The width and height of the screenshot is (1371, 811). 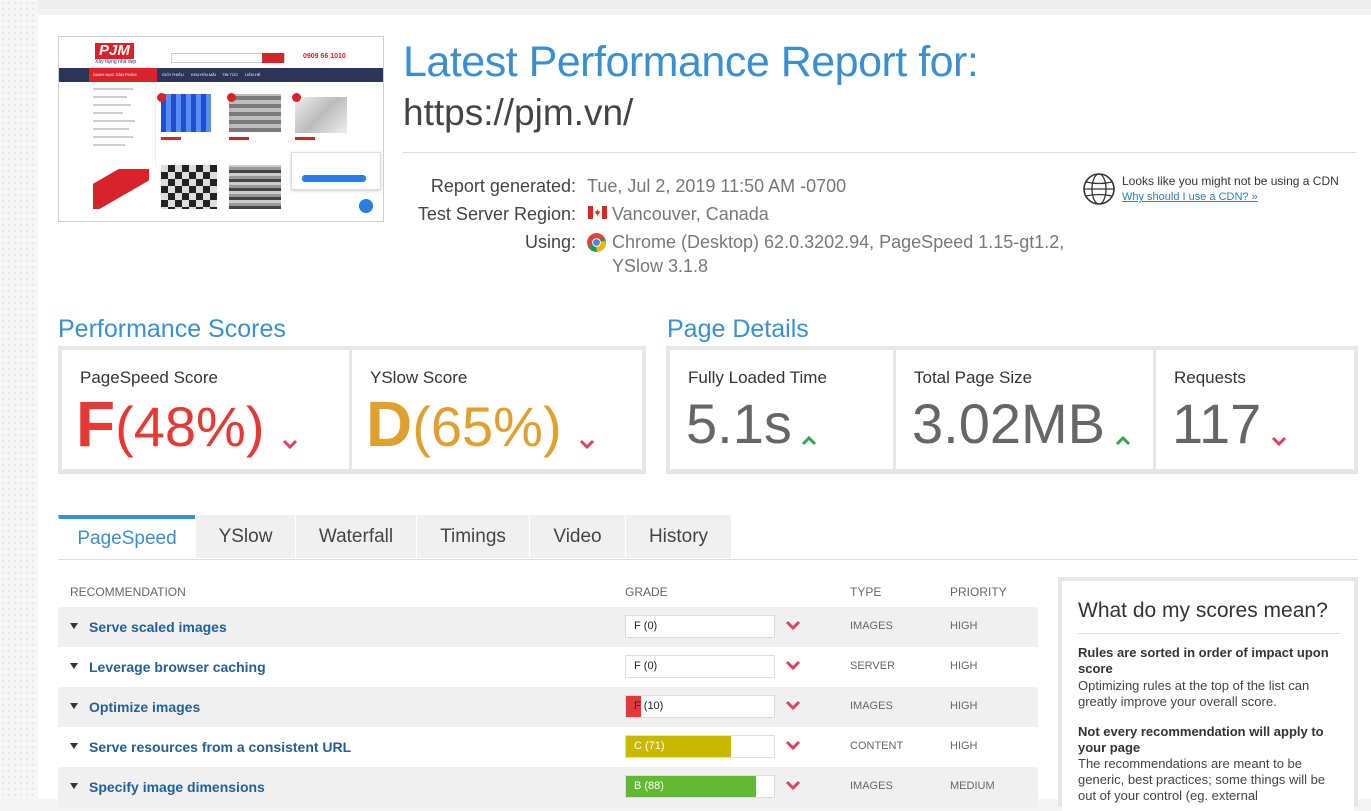 What do you see at coordinates (865, 592) in the screenshot?
I see `column-header-type: TYPE` at bounding box center [865, 592].